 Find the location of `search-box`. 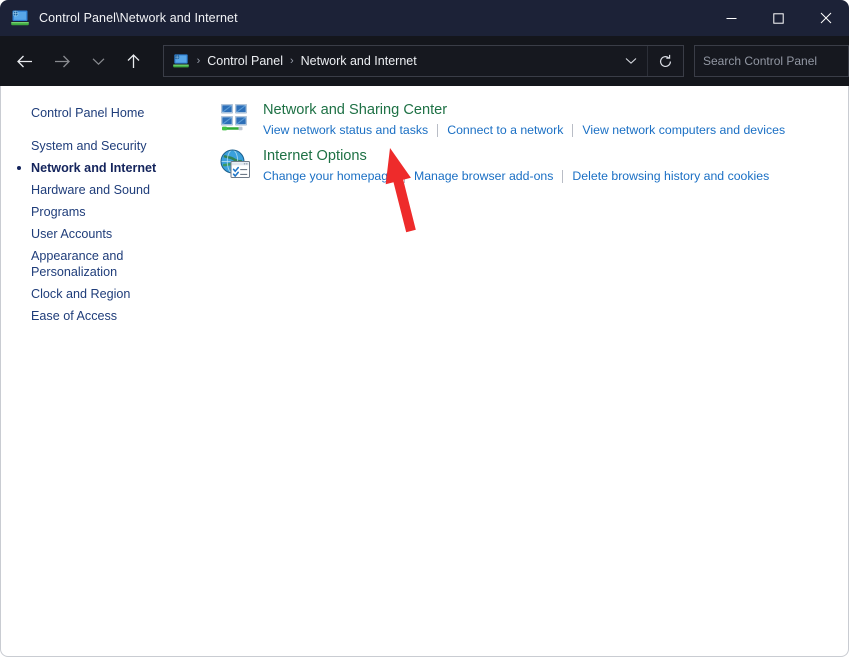

search-box is located at coordinates (771, 61).